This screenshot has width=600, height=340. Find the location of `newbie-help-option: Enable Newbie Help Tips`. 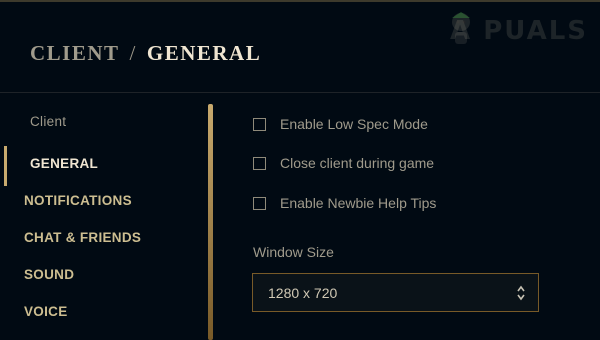

newbie-help-option: Enable Newbie Help Tips is located at coordinates (344, 203).